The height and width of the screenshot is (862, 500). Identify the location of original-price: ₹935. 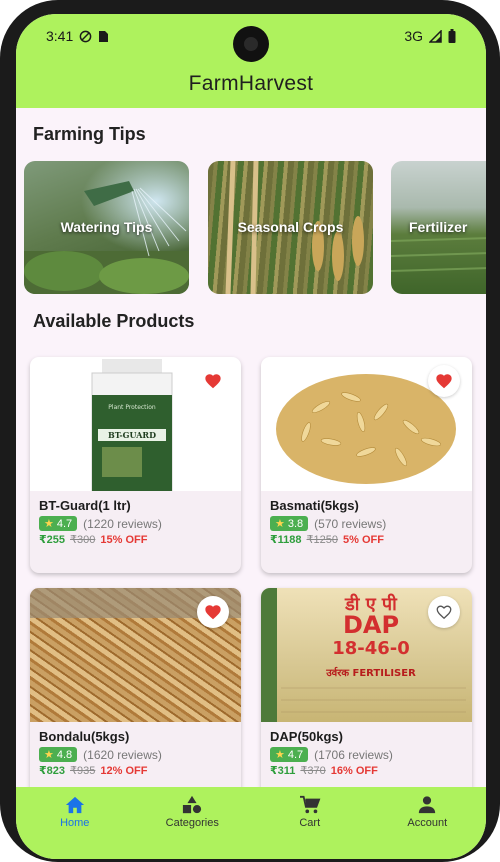
(83, 771).